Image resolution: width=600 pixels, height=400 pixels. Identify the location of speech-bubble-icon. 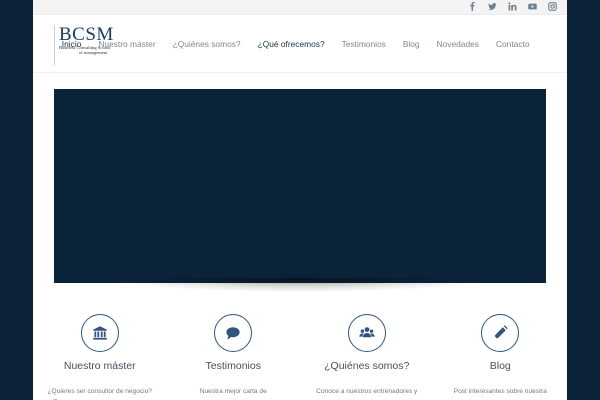
(233, 333).